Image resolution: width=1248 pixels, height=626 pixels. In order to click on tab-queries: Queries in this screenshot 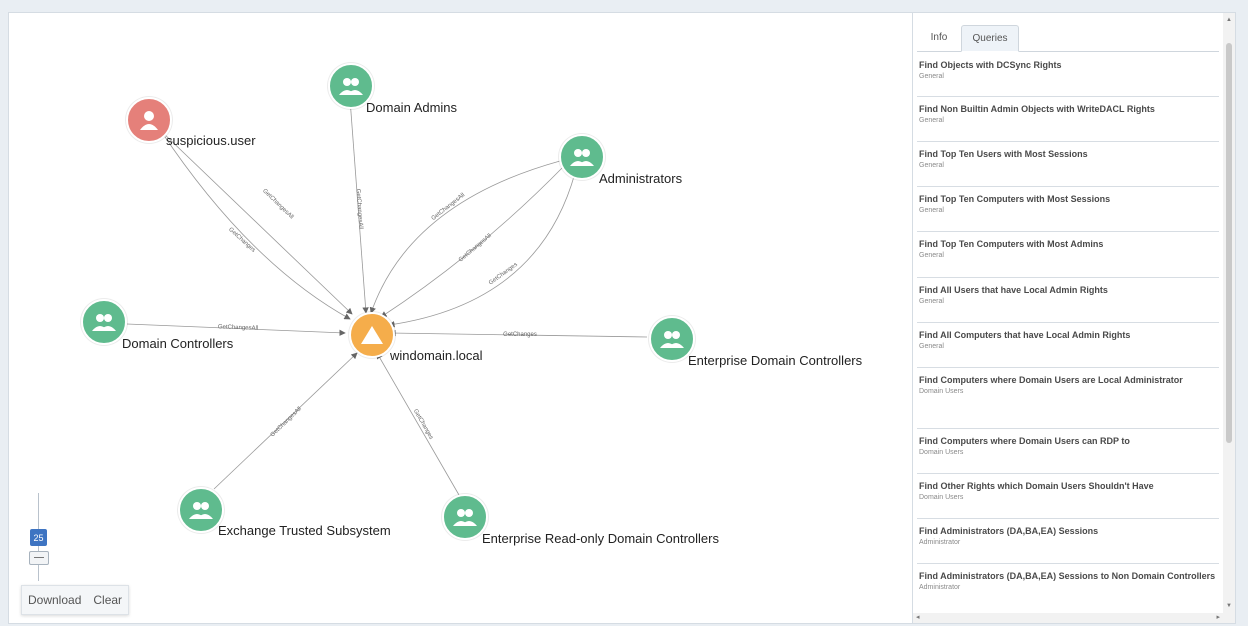, I will do `click(990, 38)`.